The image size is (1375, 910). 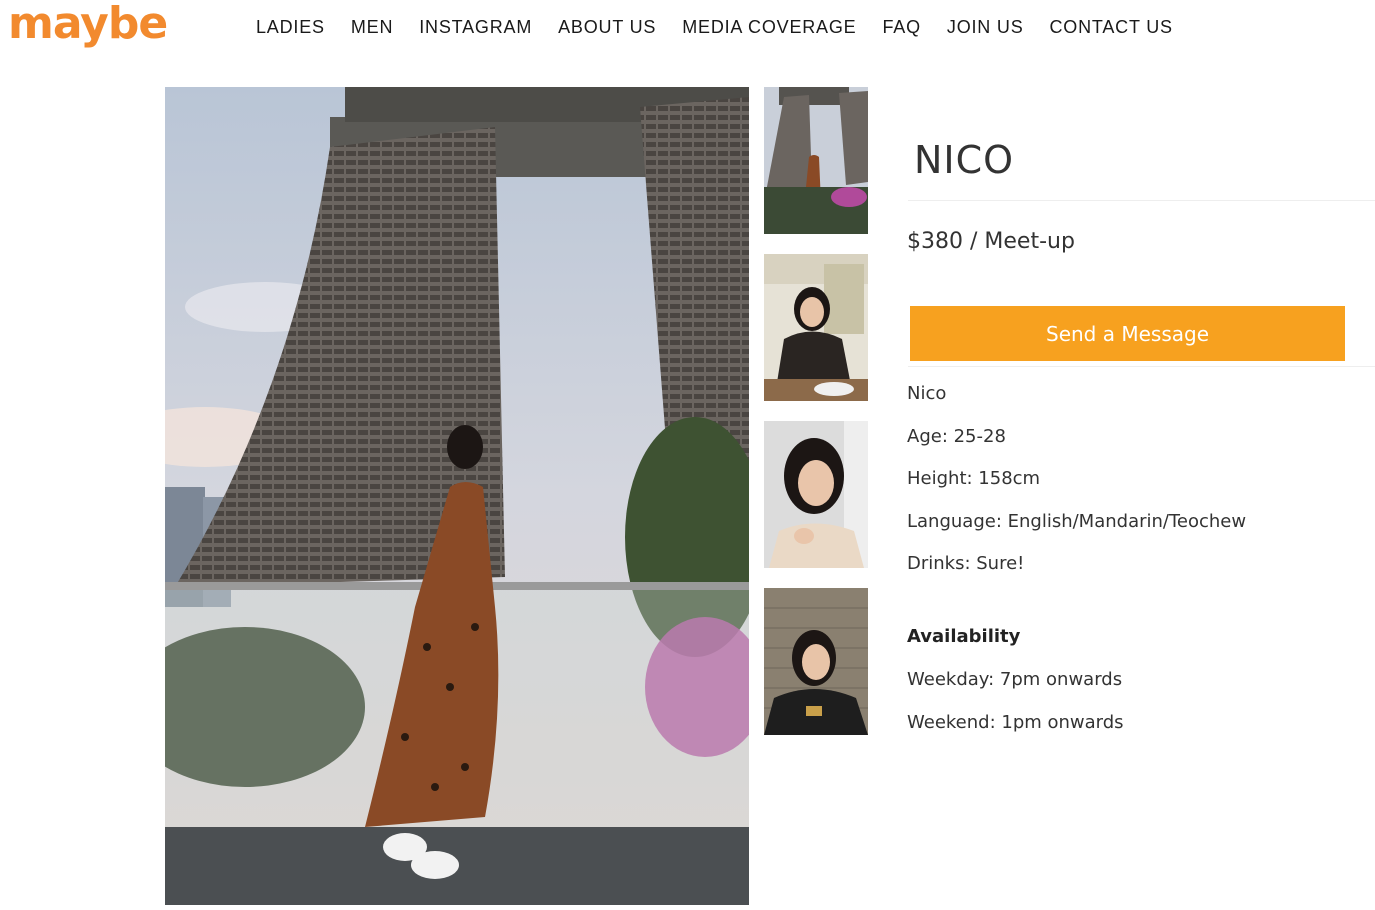 I want to click on nav-about-us: ABOUT US, so click(x=607, y=27).